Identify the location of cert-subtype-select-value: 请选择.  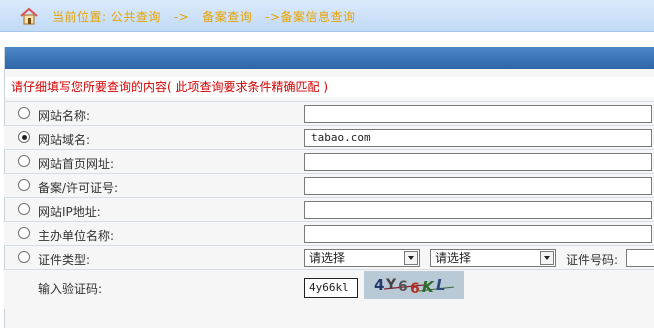
(453, 258).